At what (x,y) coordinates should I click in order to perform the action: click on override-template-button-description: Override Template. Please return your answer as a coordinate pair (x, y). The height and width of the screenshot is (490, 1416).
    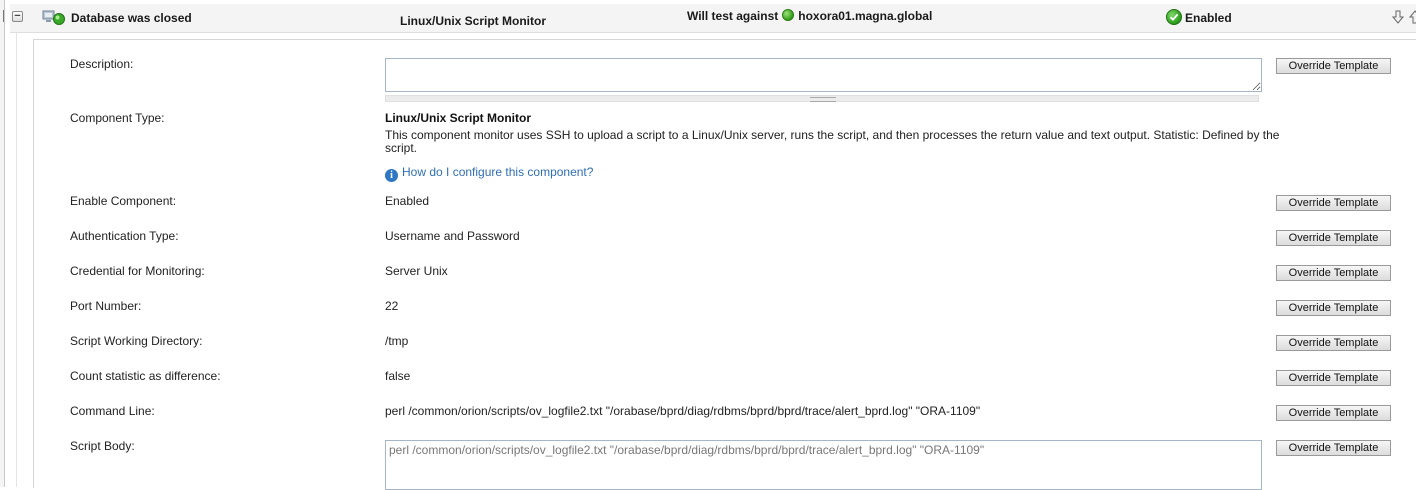
    Looking at the image, I should click on (1333, 66).